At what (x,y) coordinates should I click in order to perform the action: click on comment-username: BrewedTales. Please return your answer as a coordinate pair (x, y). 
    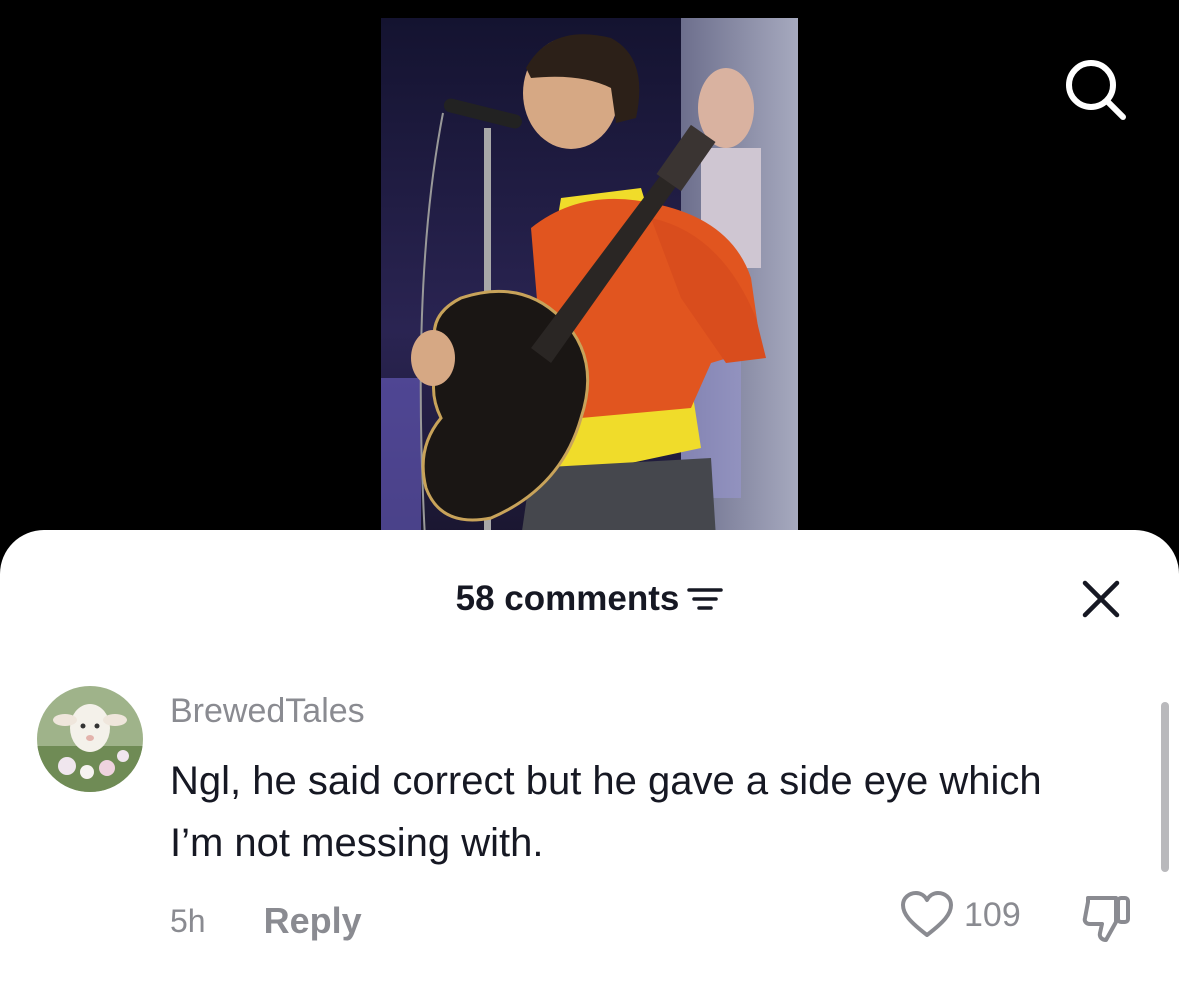
    Looking at the image, I should click on (267, 711).